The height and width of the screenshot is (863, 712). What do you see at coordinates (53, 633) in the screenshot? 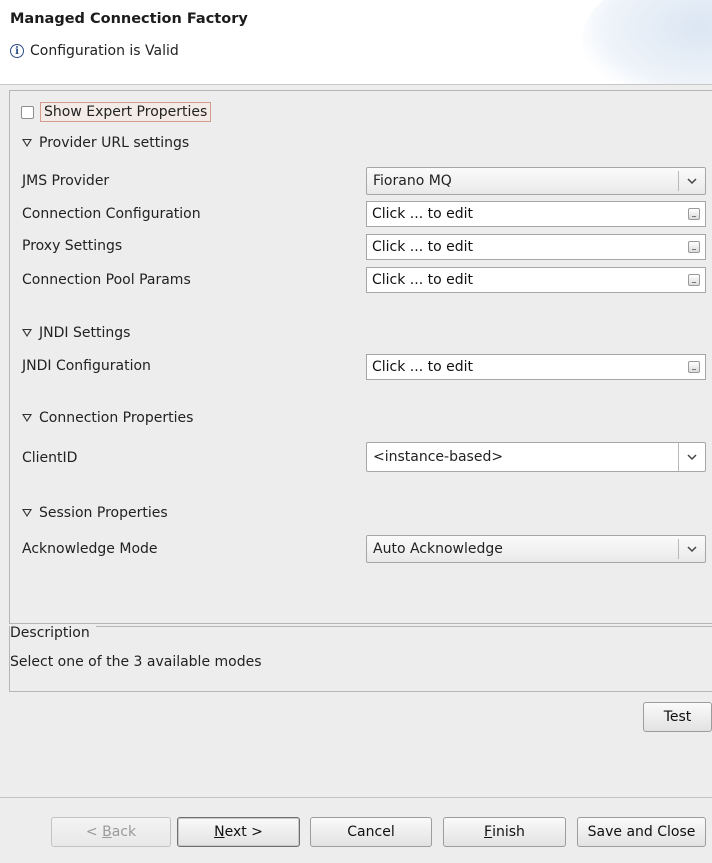
I see `description-title: Description` at bounding box center [53, 633].